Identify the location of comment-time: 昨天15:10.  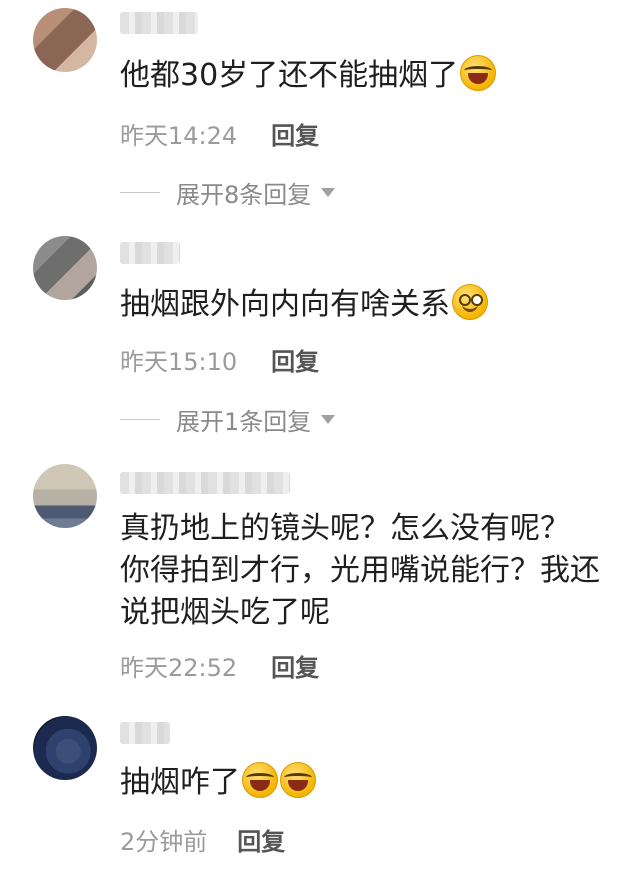
(179, 362).